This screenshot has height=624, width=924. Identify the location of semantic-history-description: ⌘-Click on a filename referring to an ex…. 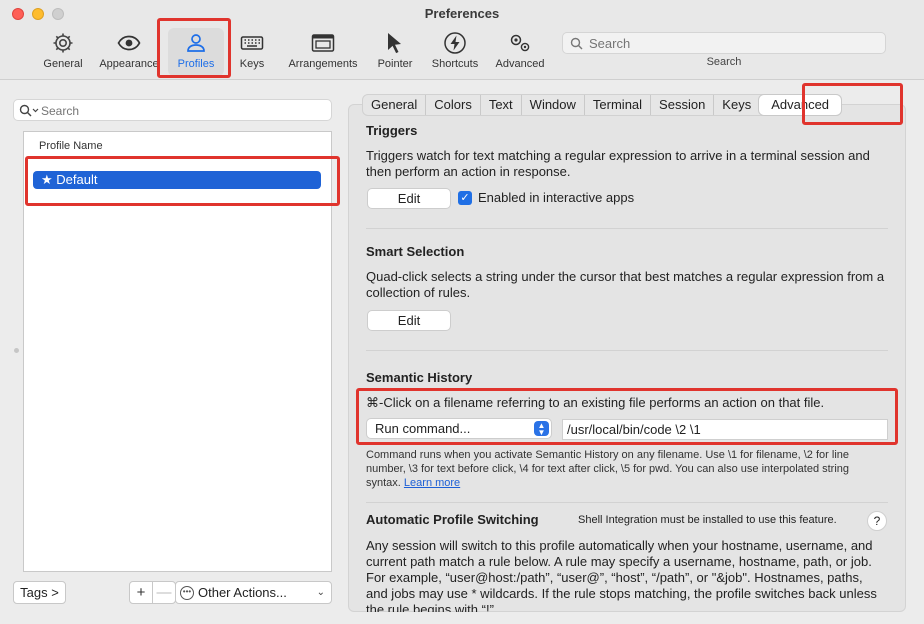
(595, 402).